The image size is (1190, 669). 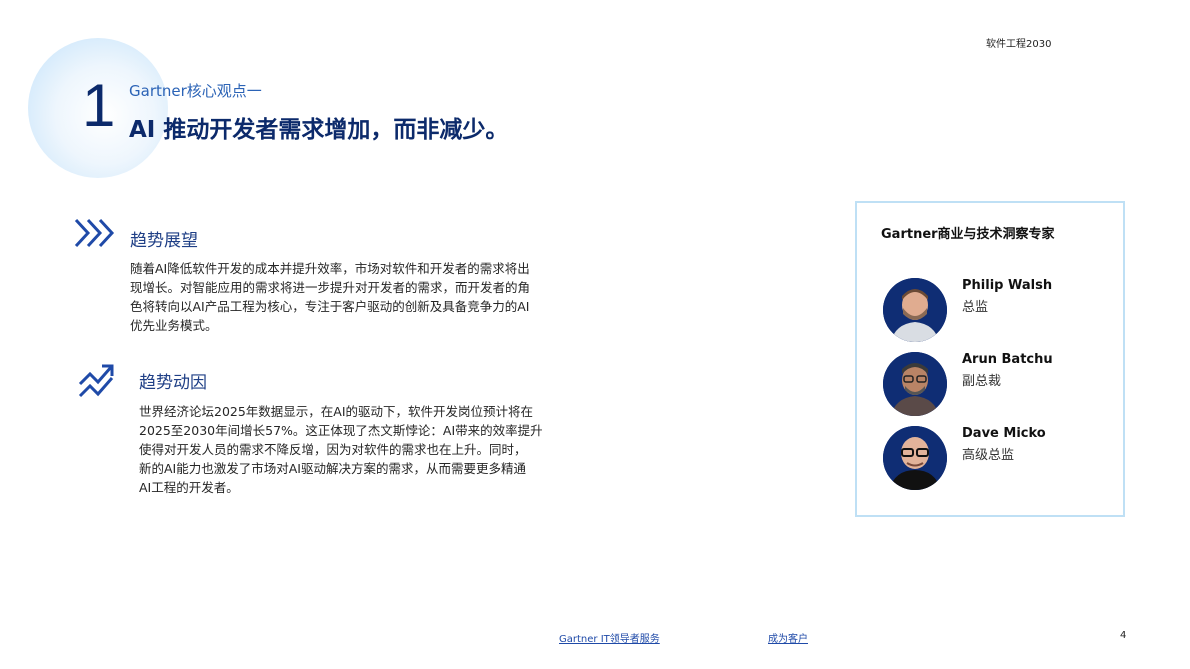 What do you see at coordinates (97, 383) in the screenshot?
I see `trending-up-icon` at bounding box center [97, 383].